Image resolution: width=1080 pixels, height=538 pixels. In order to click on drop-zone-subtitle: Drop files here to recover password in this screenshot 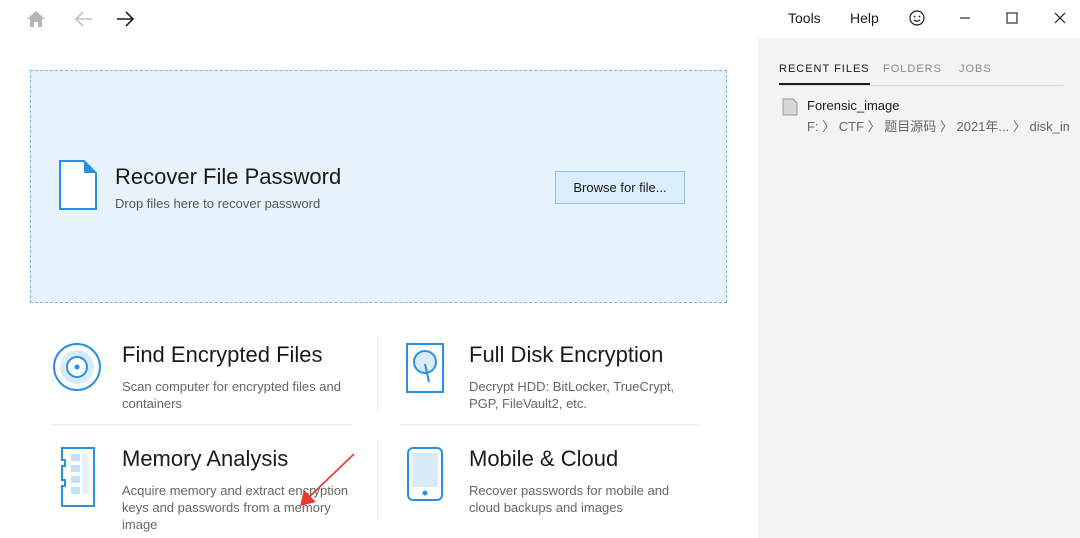, I will do `click(218, 203)`.